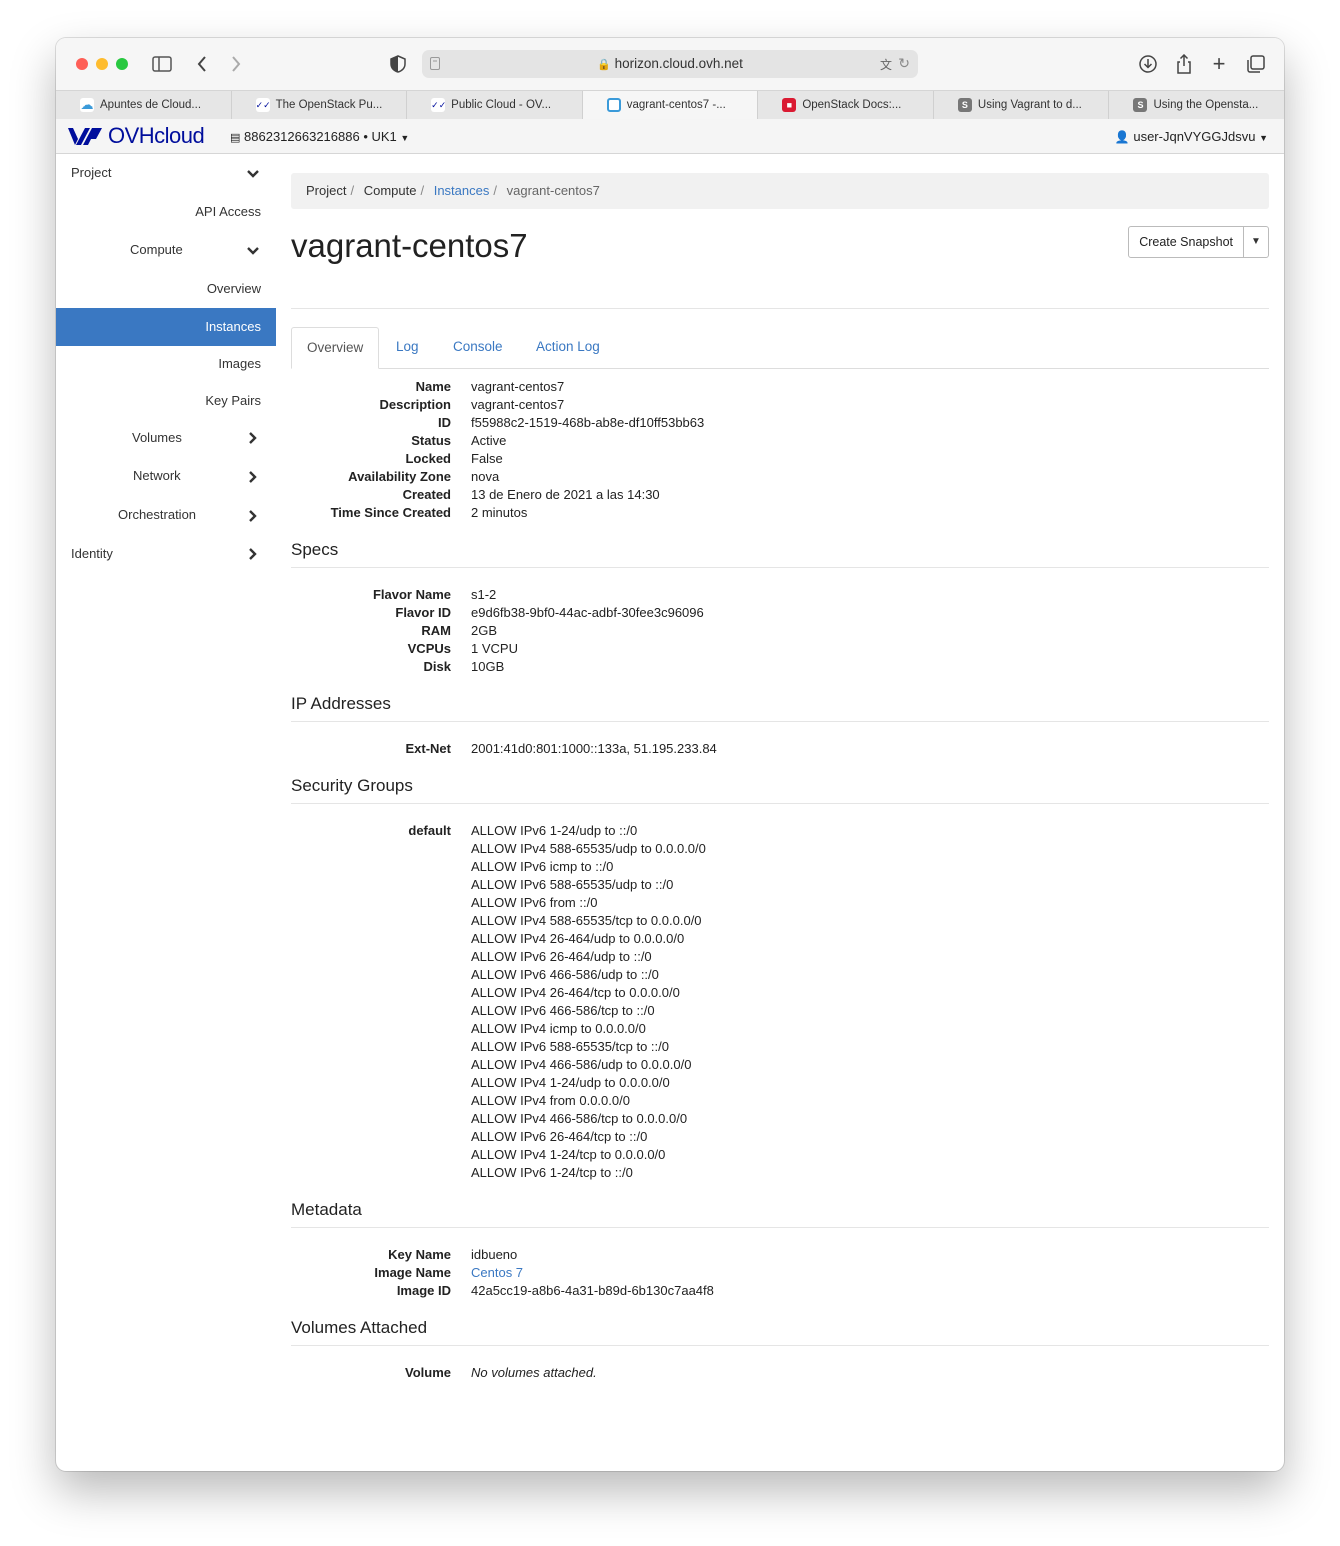 The image size is (1340, 1546). I want to click on detail-label: Flavor ID, so click(423, 612).